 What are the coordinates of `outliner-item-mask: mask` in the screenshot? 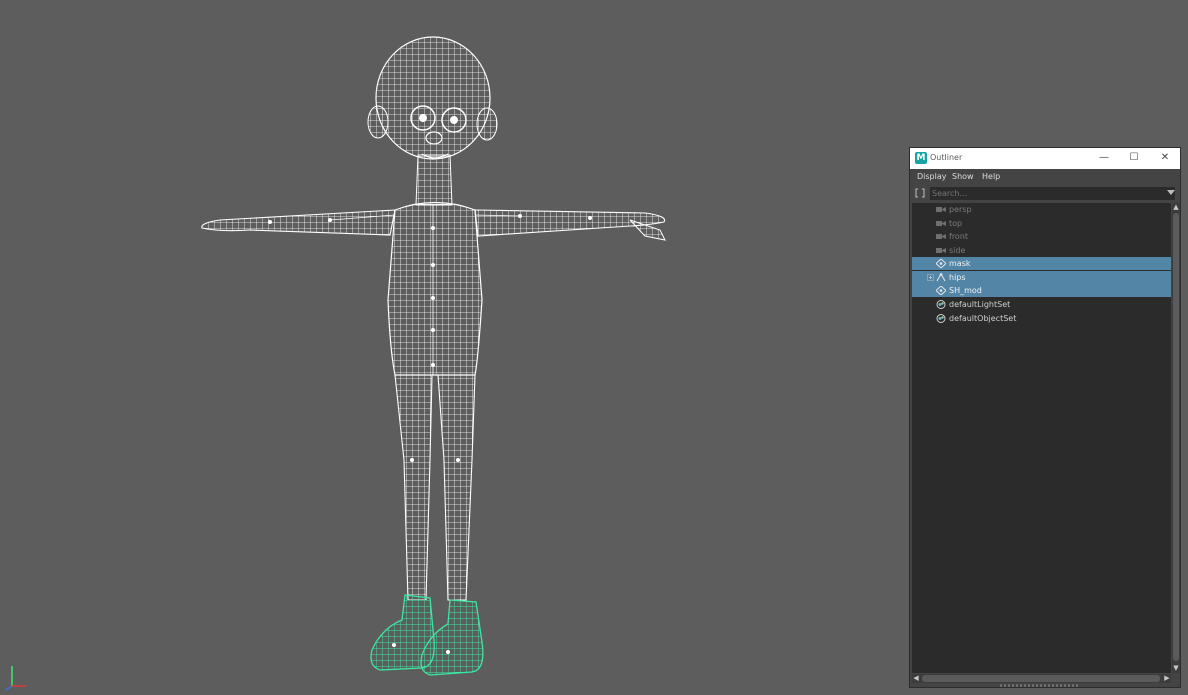 It's located at (1041, 263).